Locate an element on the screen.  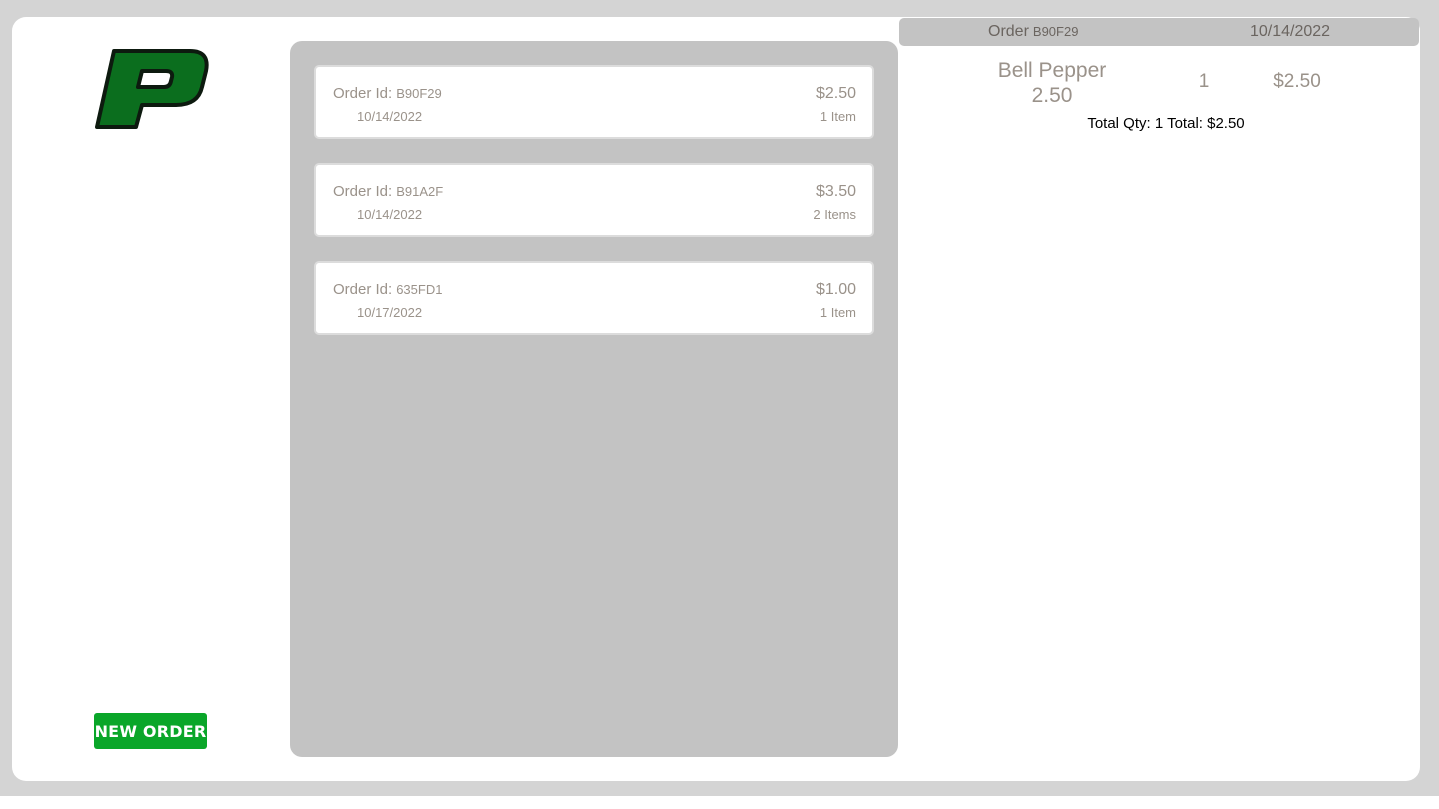
line-item-unit-price: 2.50 is located at coordinates (1052, 95).